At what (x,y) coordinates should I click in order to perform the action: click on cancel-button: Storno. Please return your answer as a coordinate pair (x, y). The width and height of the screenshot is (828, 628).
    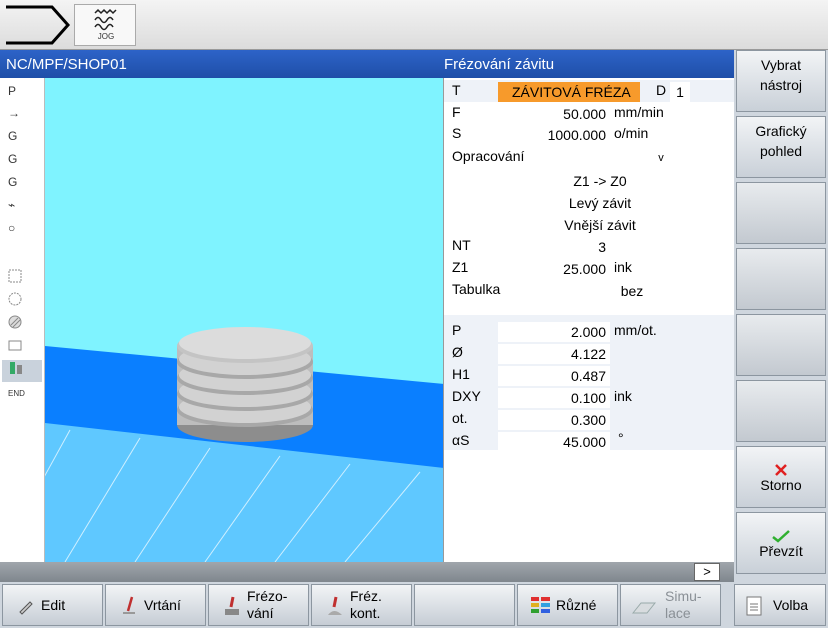
    Looking at the image, I should click on (781, 477).